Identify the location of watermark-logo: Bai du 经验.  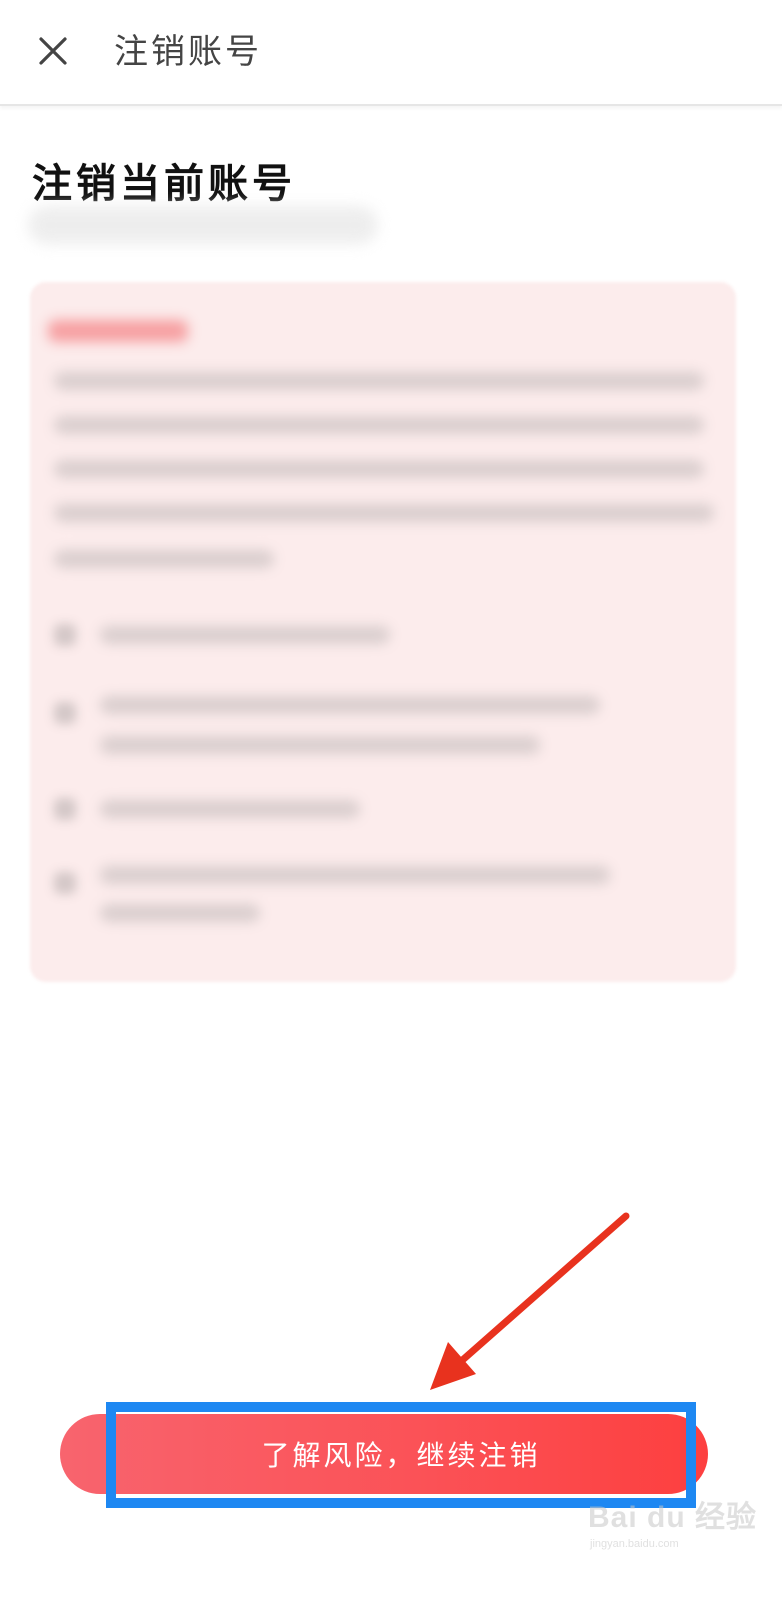
(673, 1517).